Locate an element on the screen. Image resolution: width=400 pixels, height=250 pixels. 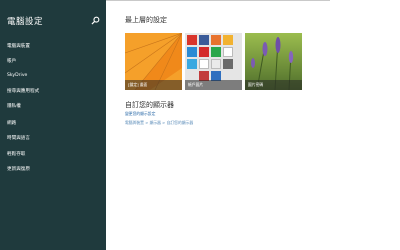
sidebar-item-accounts: 帳戶 is located at coordinates (11, 61).